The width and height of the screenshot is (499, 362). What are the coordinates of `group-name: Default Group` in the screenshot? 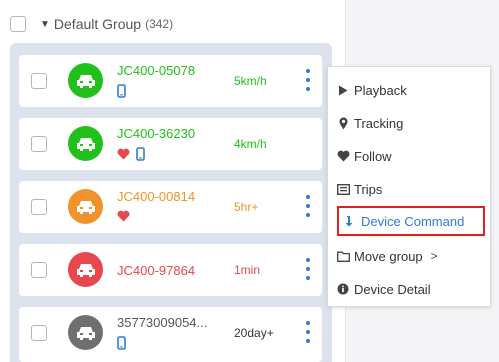 It's located at (97, 24).